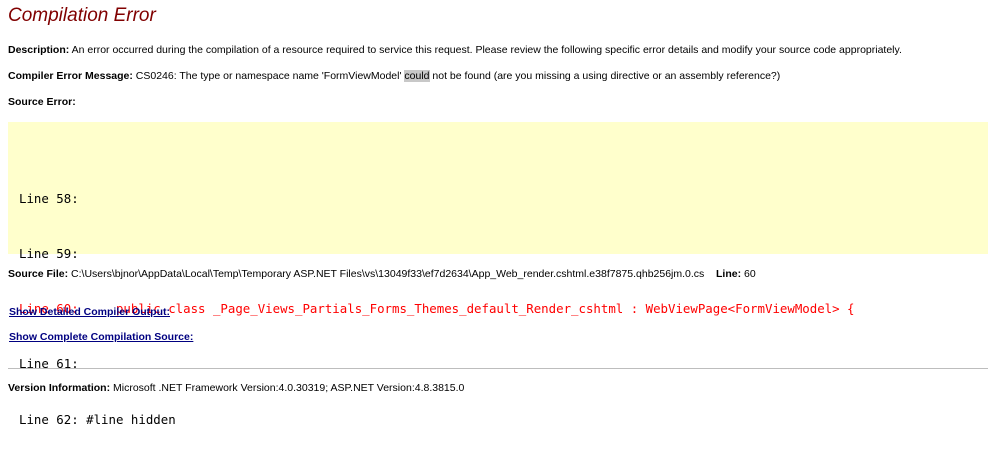  I want to click on code-line-62: Line 62: #line hidden, so click(97, 419).